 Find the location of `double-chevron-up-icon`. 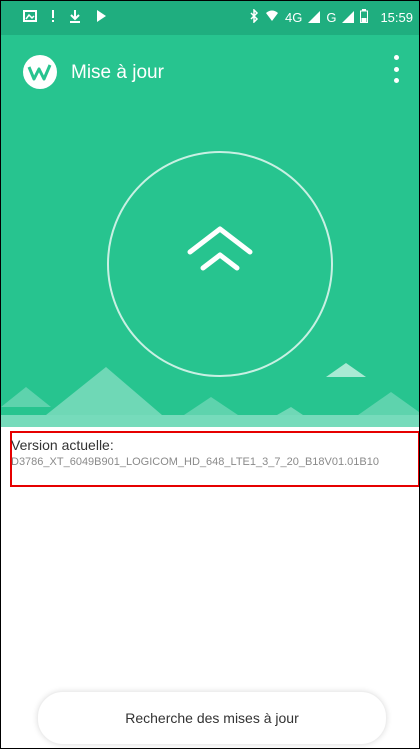

double-chevron-up-icon is located at coordinates (220, 248).